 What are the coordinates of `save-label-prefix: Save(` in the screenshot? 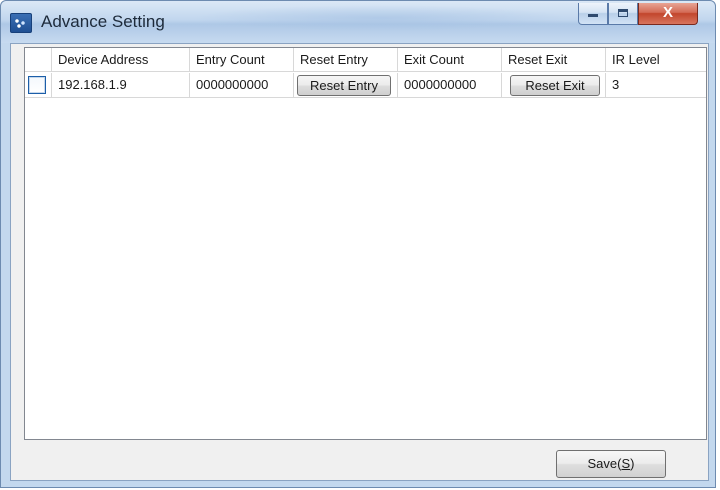 It's located at (604, 463).